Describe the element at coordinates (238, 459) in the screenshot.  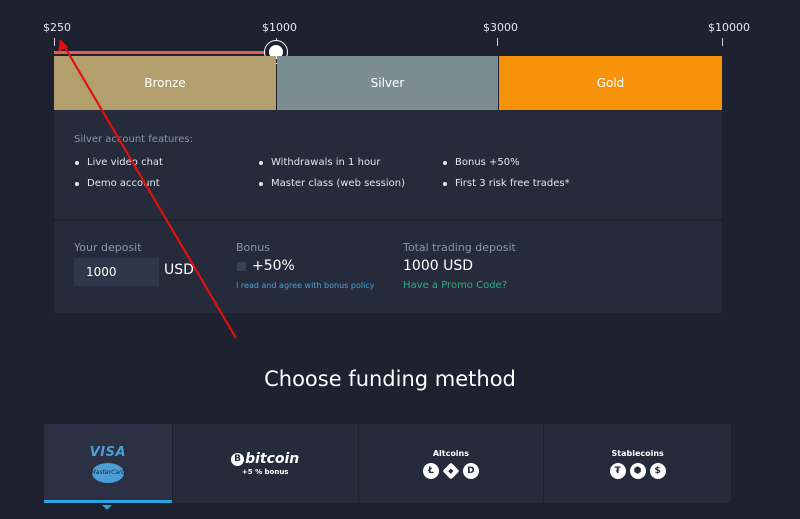
I see `bitcoin-icon: B` at that location.